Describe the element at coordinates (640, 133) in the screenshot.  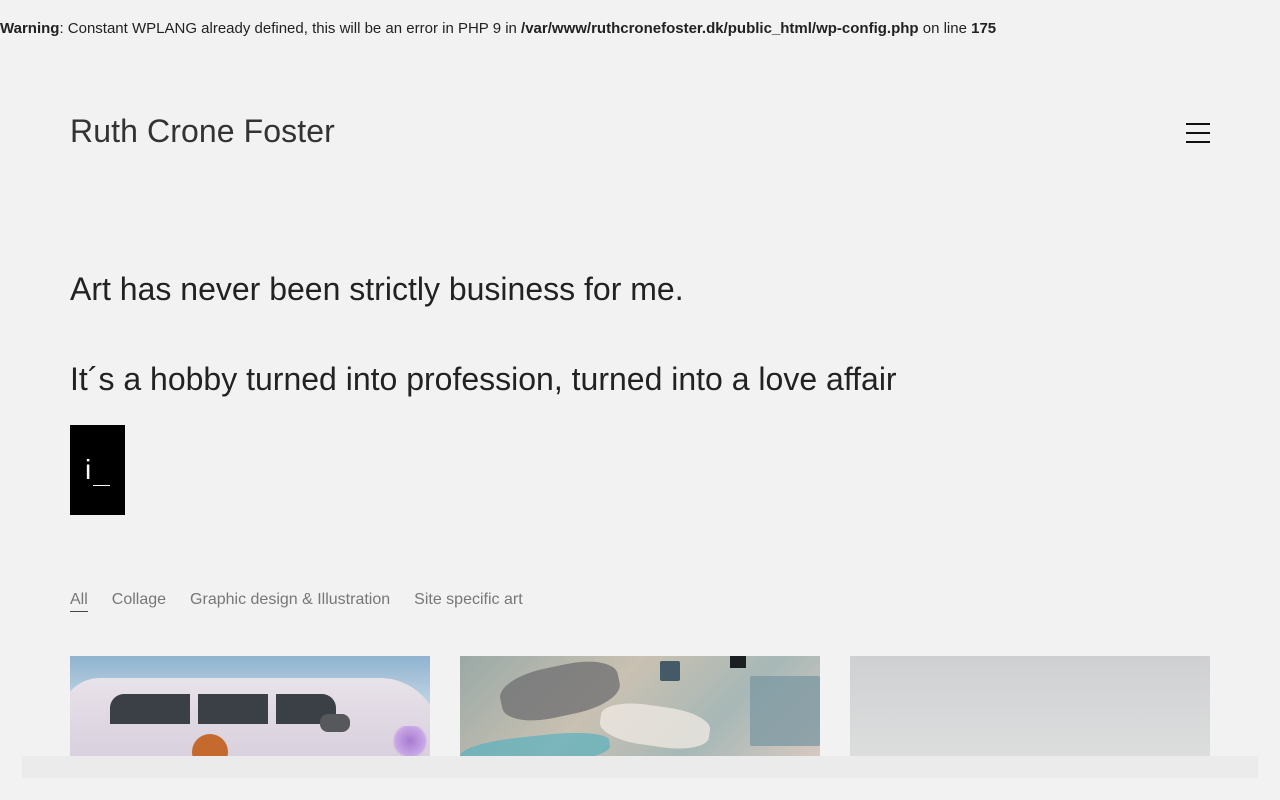
I see `site-header: Ruth Crone Foster` at that location.